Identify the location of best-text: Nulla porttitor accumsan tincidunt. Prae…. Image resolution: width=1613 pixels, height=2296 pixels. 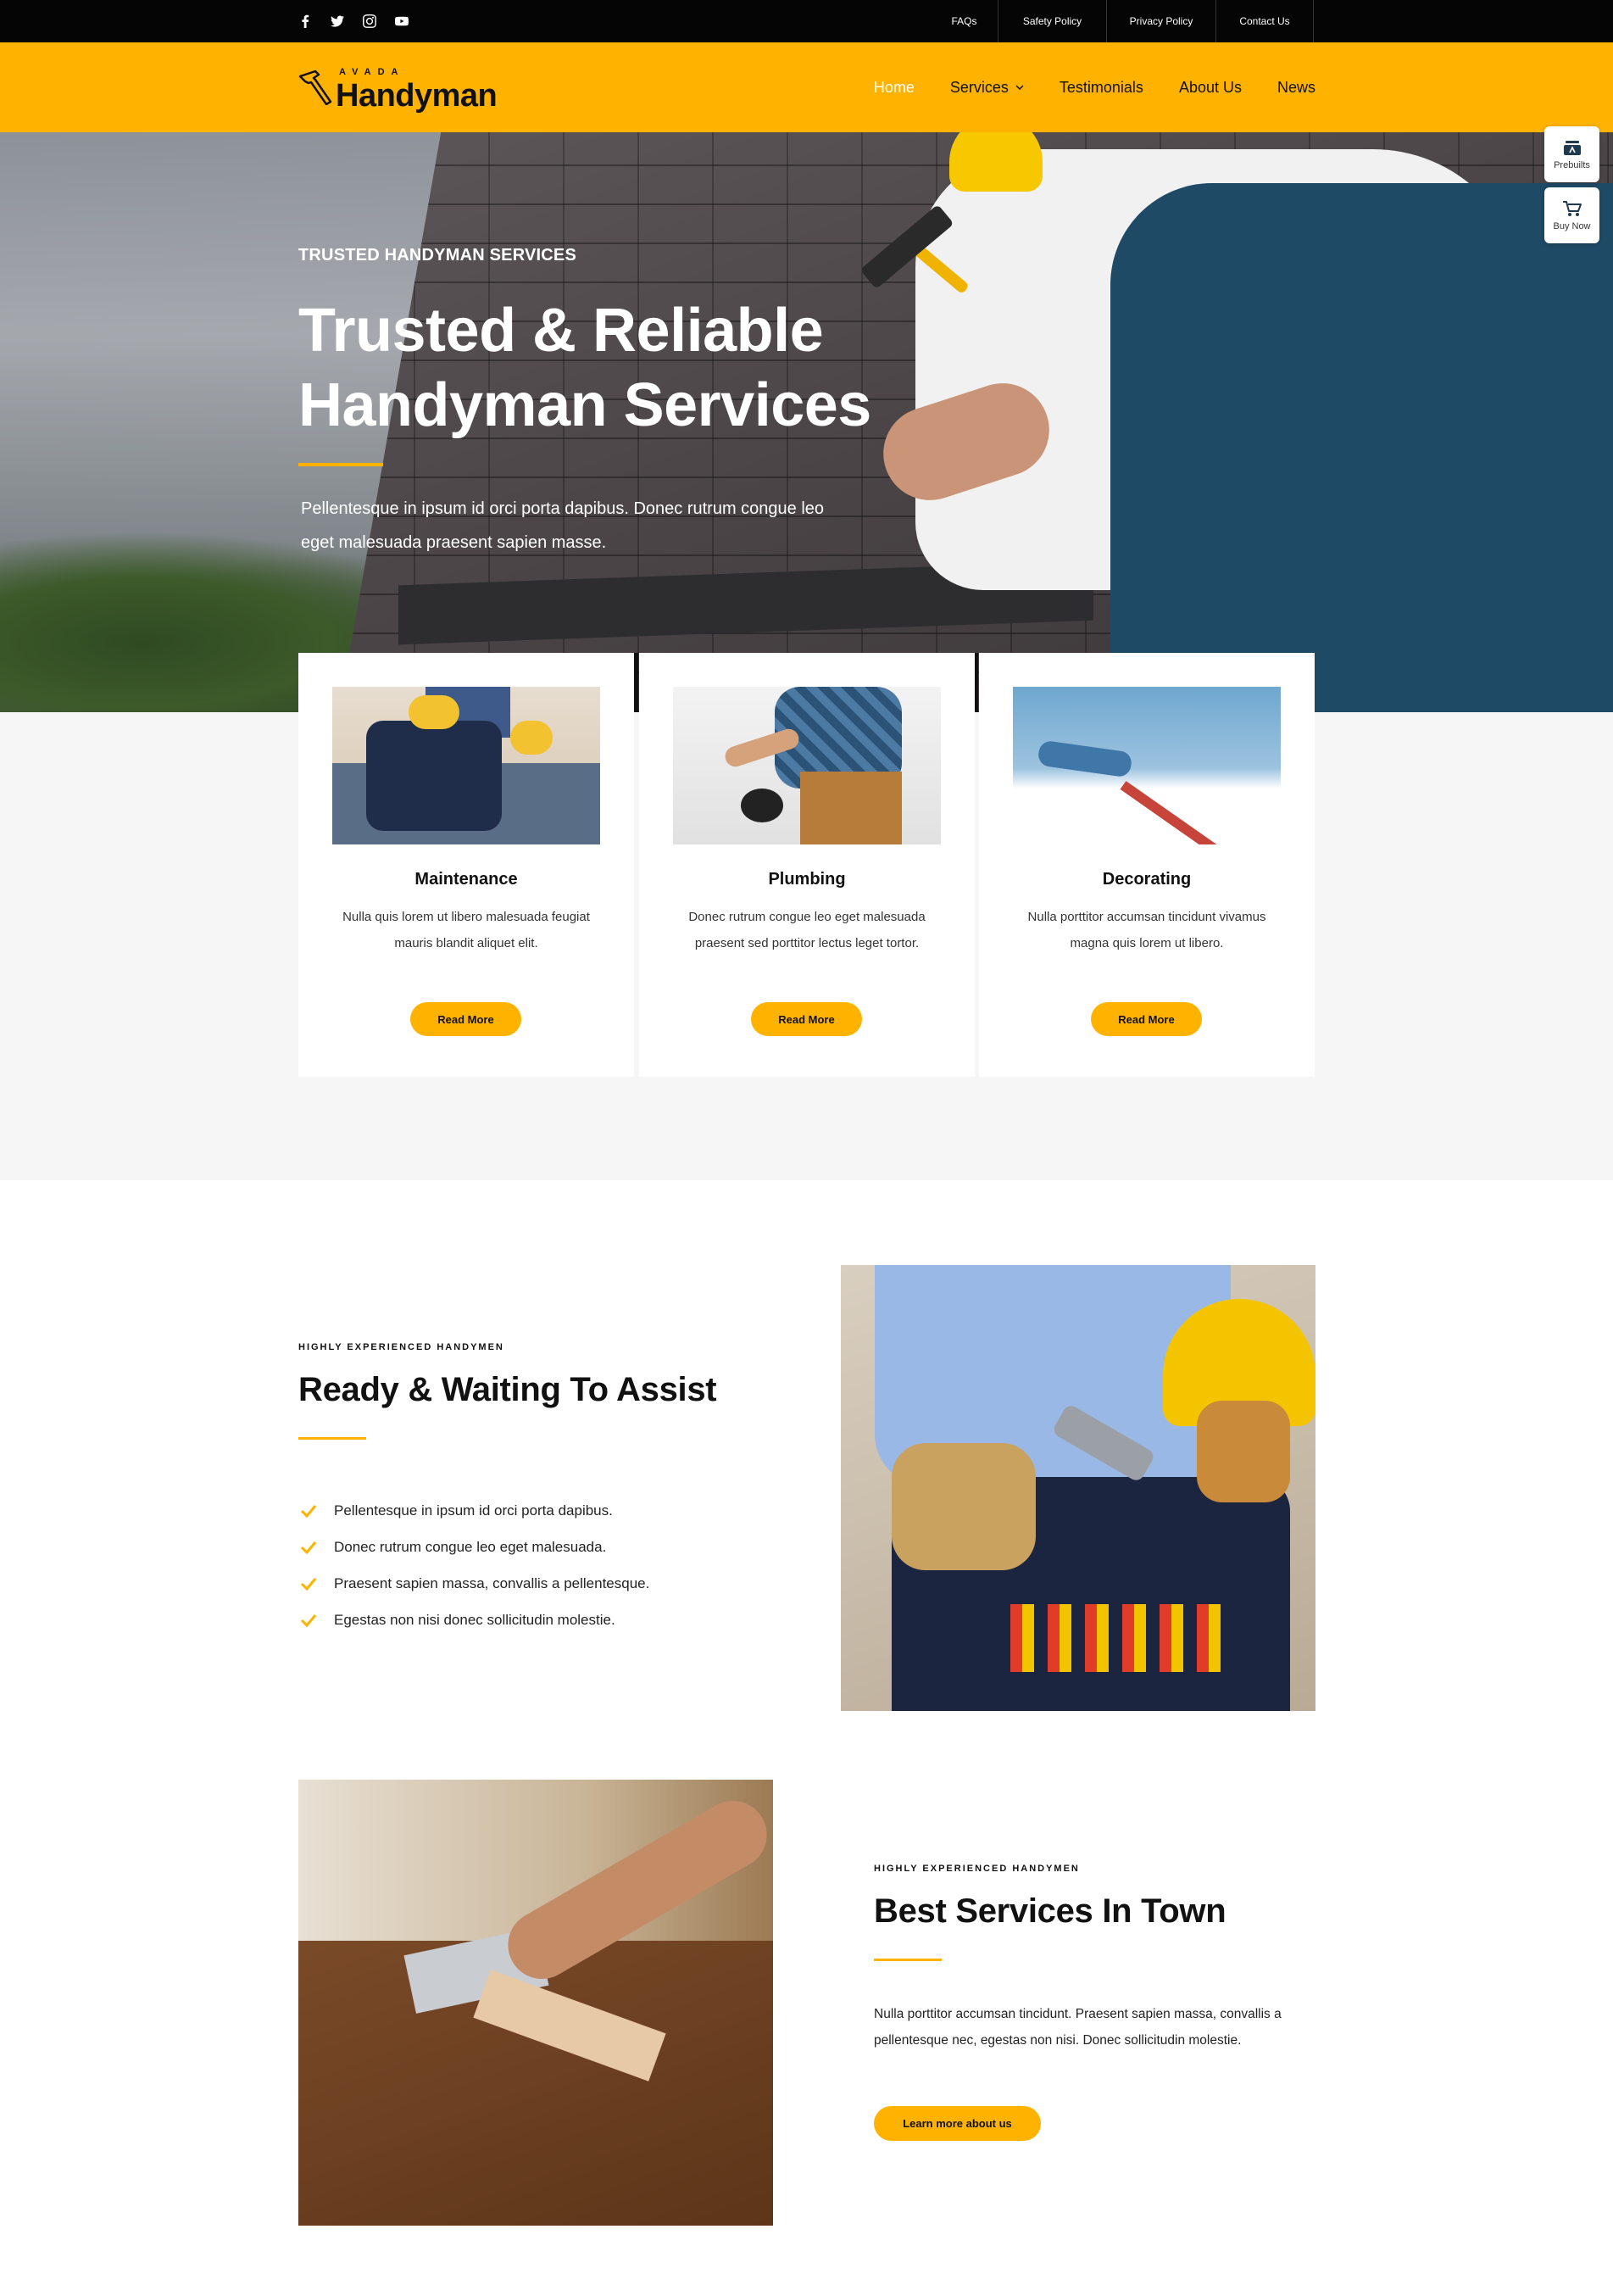
(1078, 2027).